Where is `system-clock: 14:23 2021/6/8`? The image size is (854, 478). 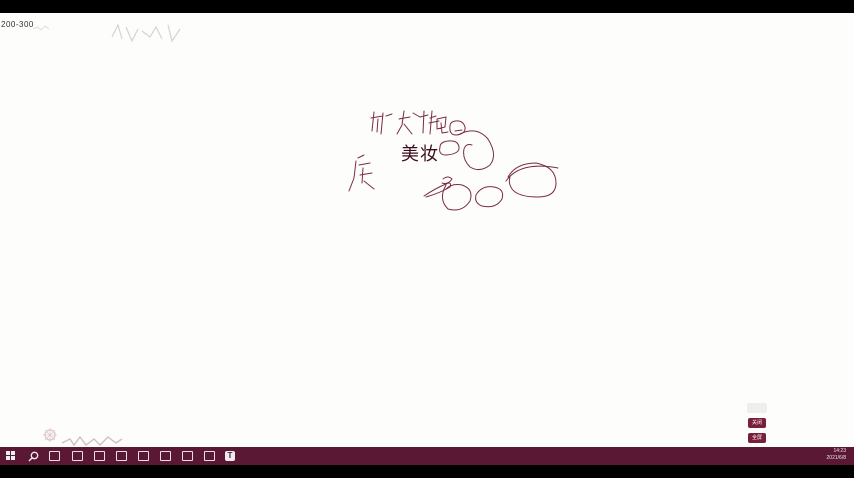
system-clock: 14:23 2021/6/8 is located at coordinates (836, 455).